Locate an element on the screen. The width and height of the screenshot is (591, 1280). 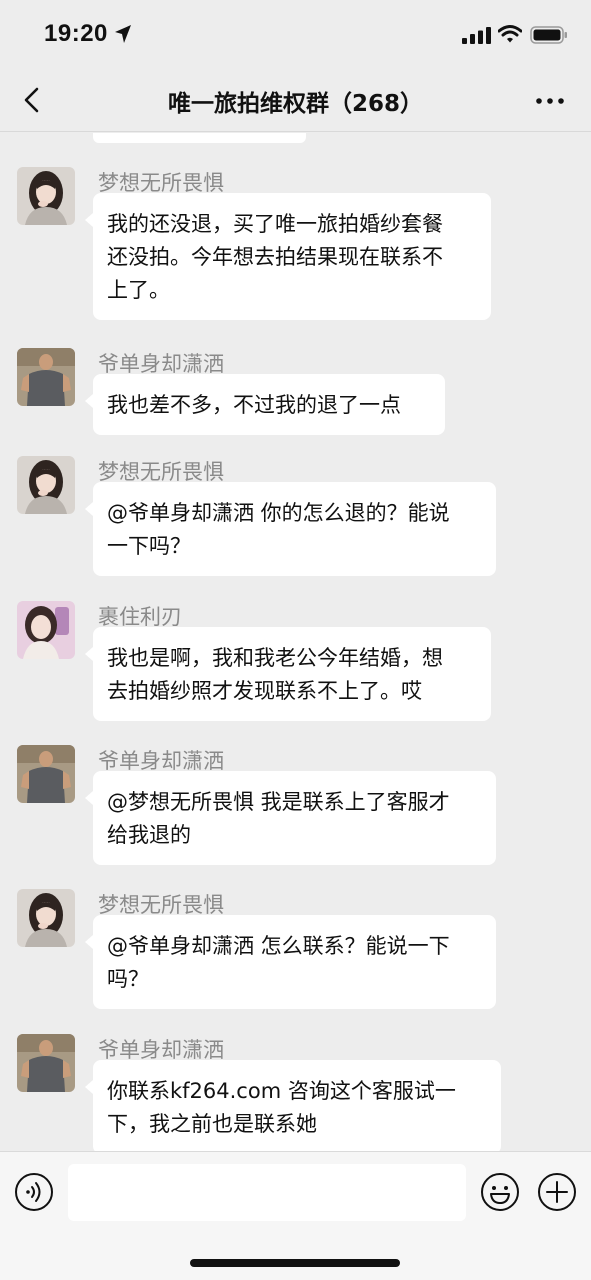
message-bubble: 我的还没退，买了唯一旅拍婚纱套餐 还没拍。今年想去拍结果现在联系不 上了。 is located at coordinates (288, 256).